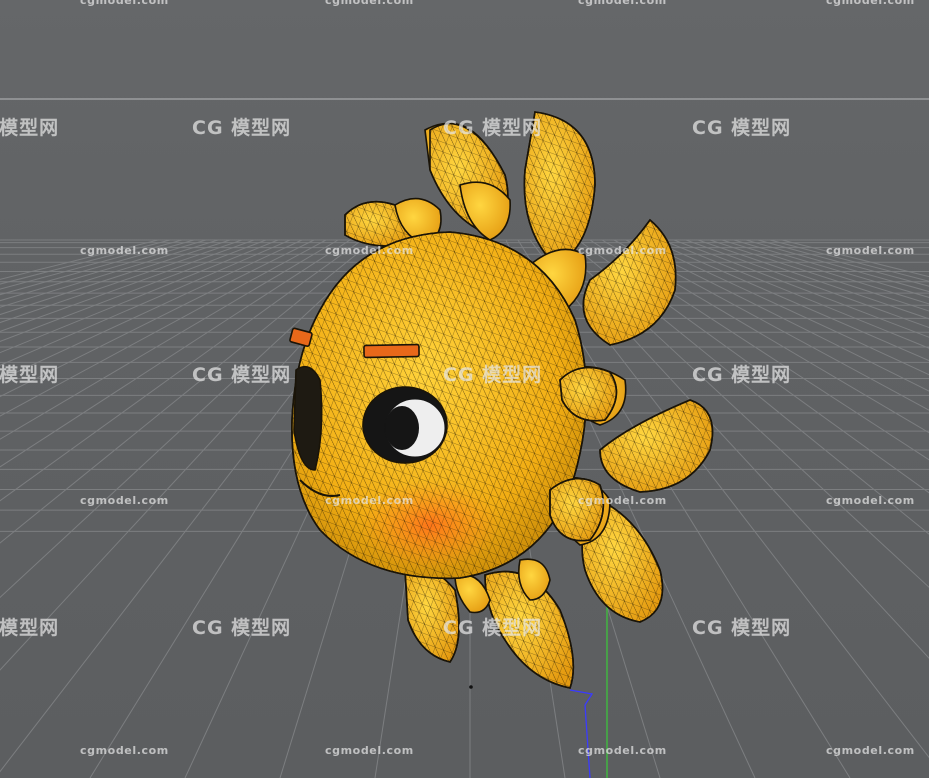 The image size is (929, 778). What do you see at coordinates (581, 733) in the screenshot?
I see `z-axis-line` at bounding box center [581, 733].